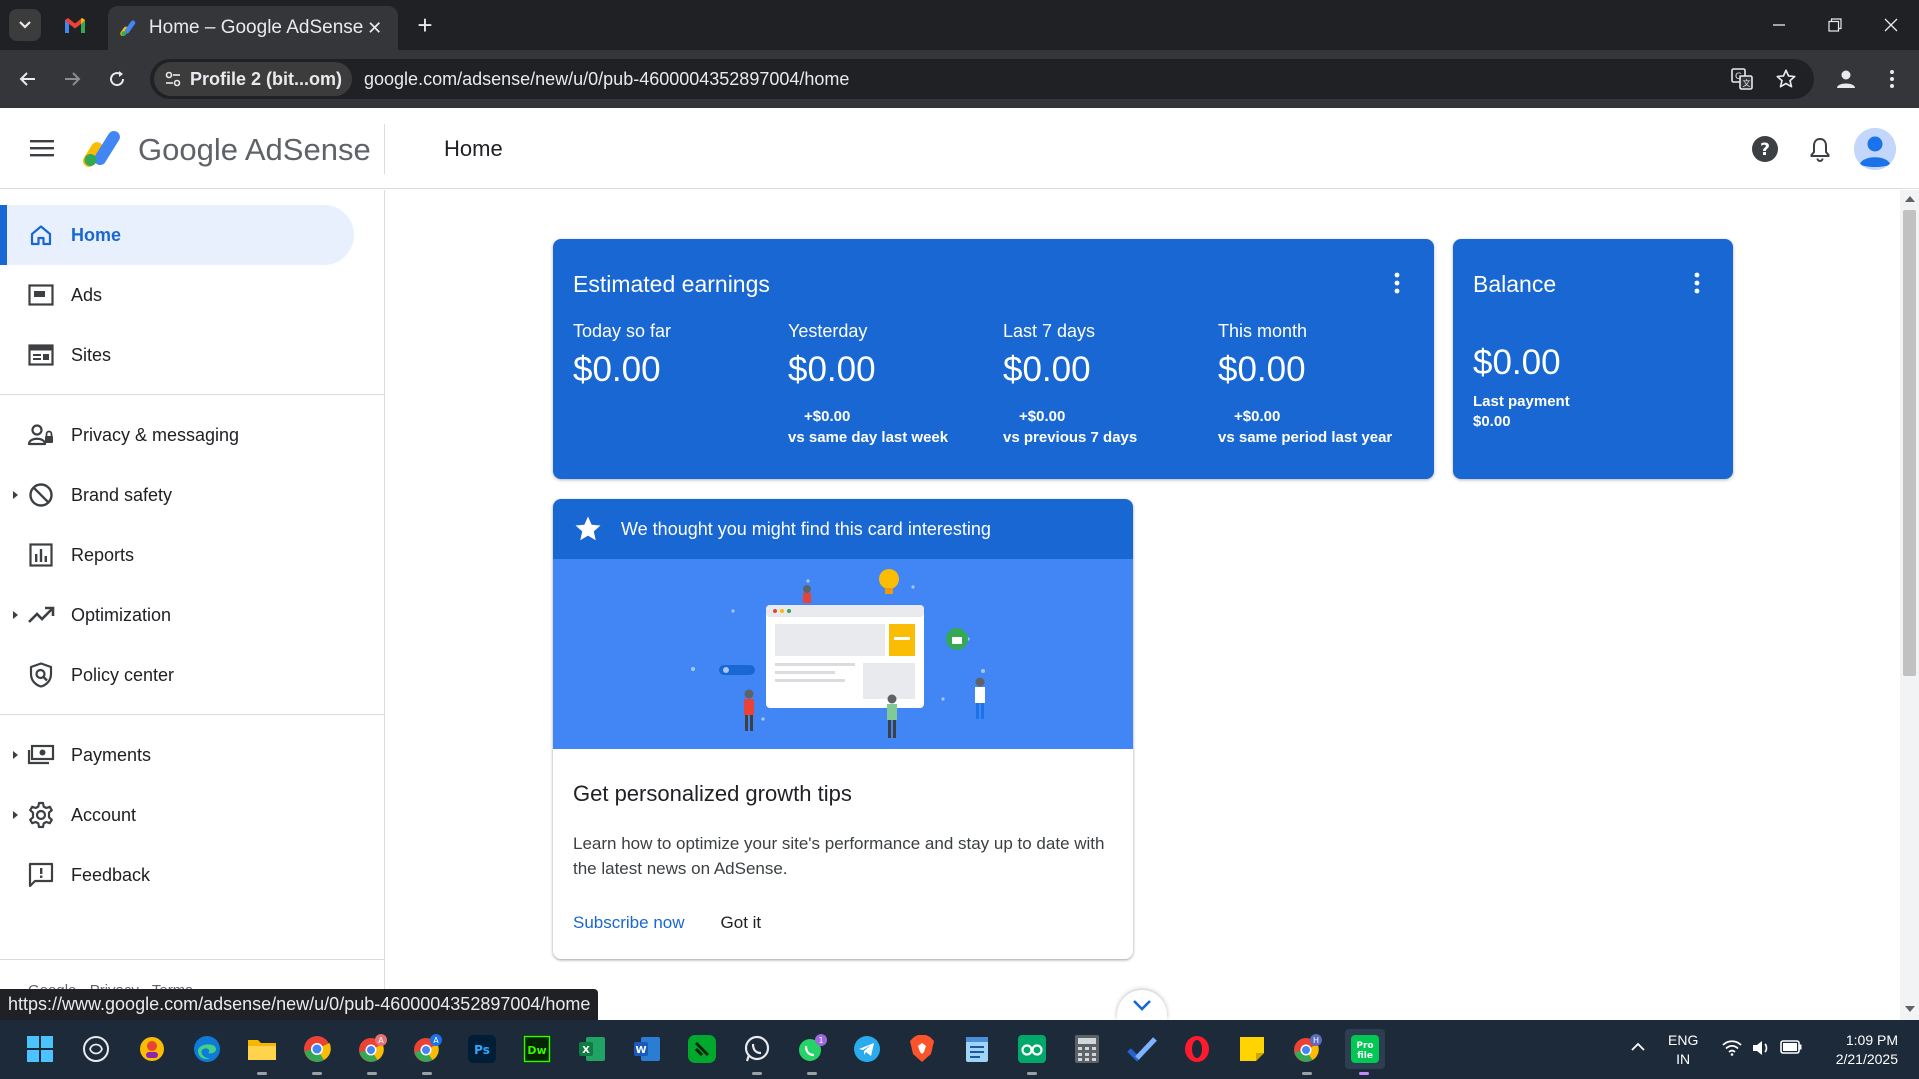 The height and width of the screenshot is (1079, 1919). I want to click on running-indicator, so click(1307, 1073).